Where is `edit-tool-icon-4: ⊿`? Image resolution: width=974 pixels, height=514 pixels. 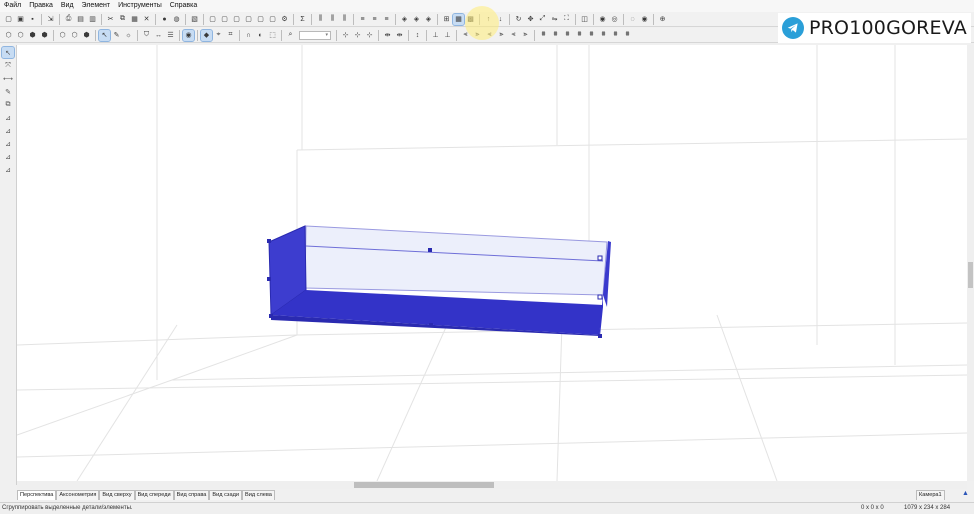
edit-tool-icon-4: ⊿ is located at coordinates (8, 156).